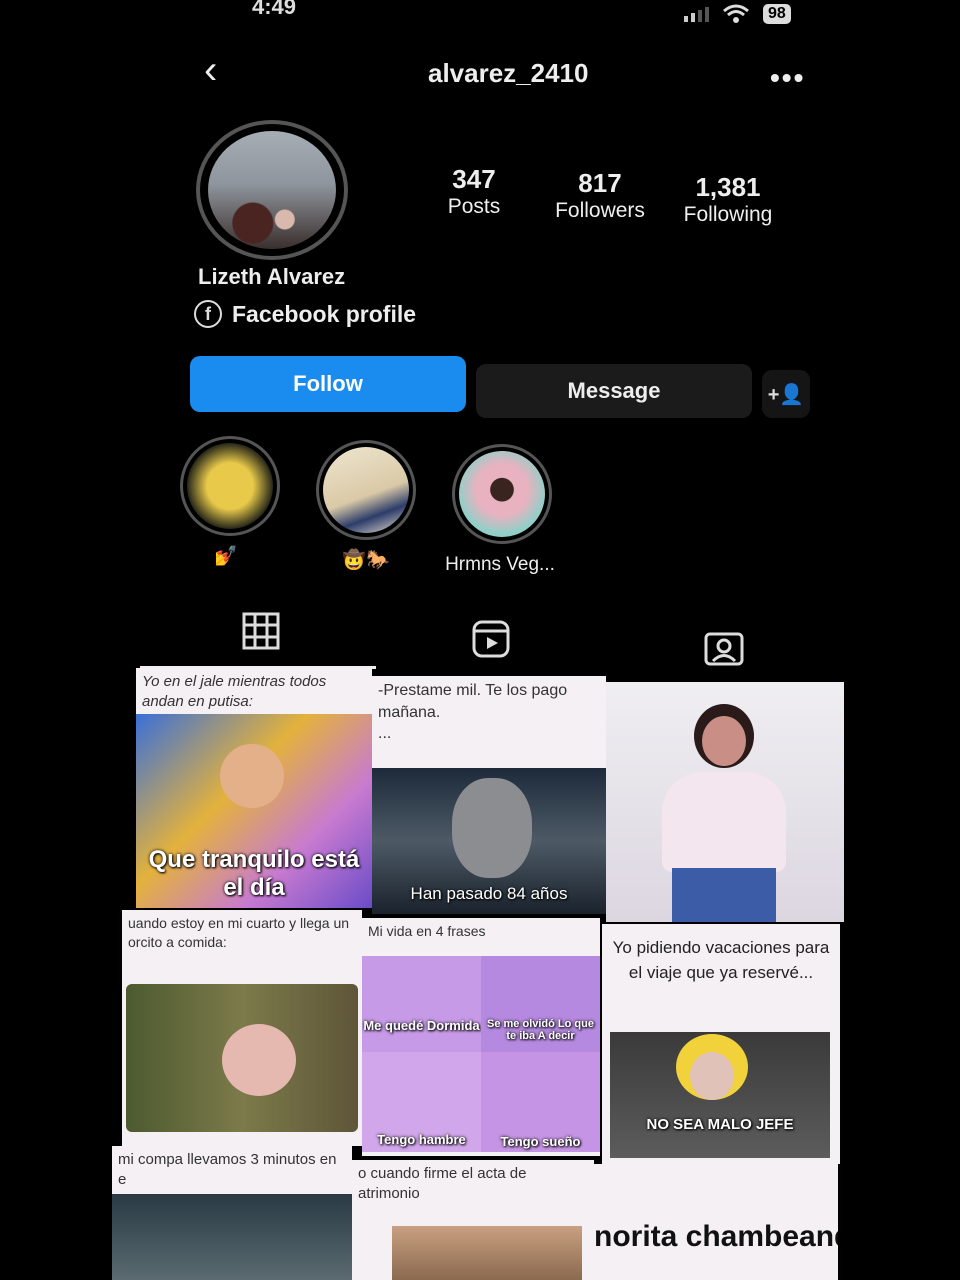 The width and height of the screenshot is (960, 1280). Describe the element at coordinates (442, 1184) in the screenshot. I see `post-caption: o cuando firme el acta de atrimonio` at that location.